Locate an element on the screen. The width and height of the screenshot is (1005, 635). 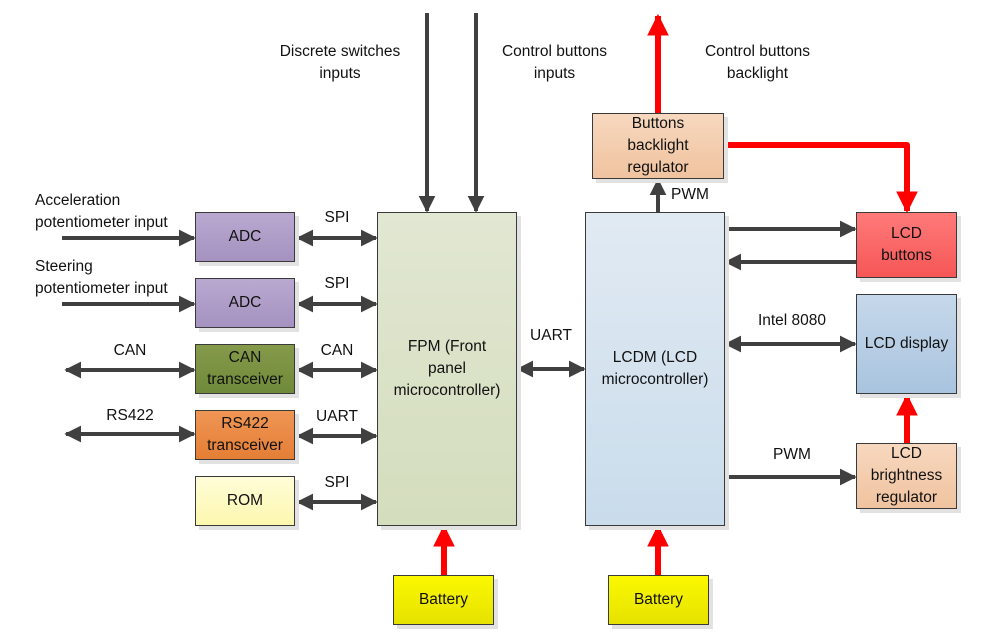
fpm-block: FPM (Front panel microcontroller) is located at coordinates (447, 369).